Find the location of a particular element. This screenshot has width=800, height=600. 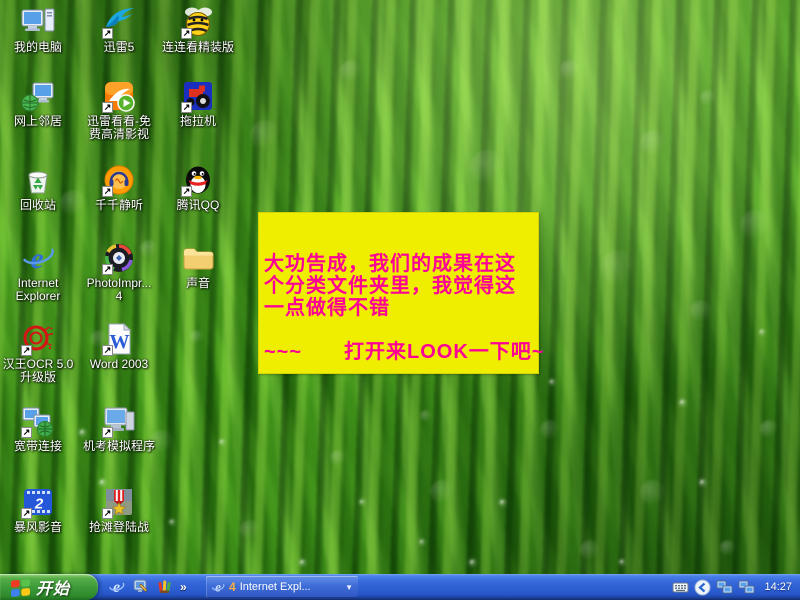

quick-launch-overflow-chevron: » is located at coordinates (183, 587).